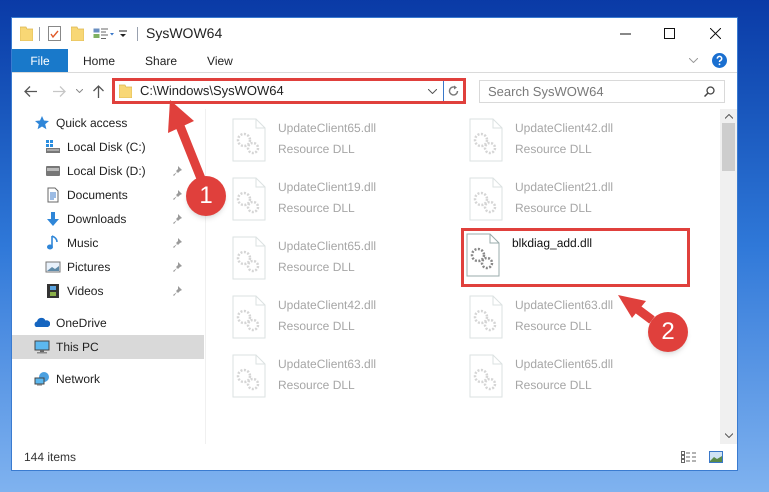  I want to click on ribbon-expand-icon, so click(693, 60).